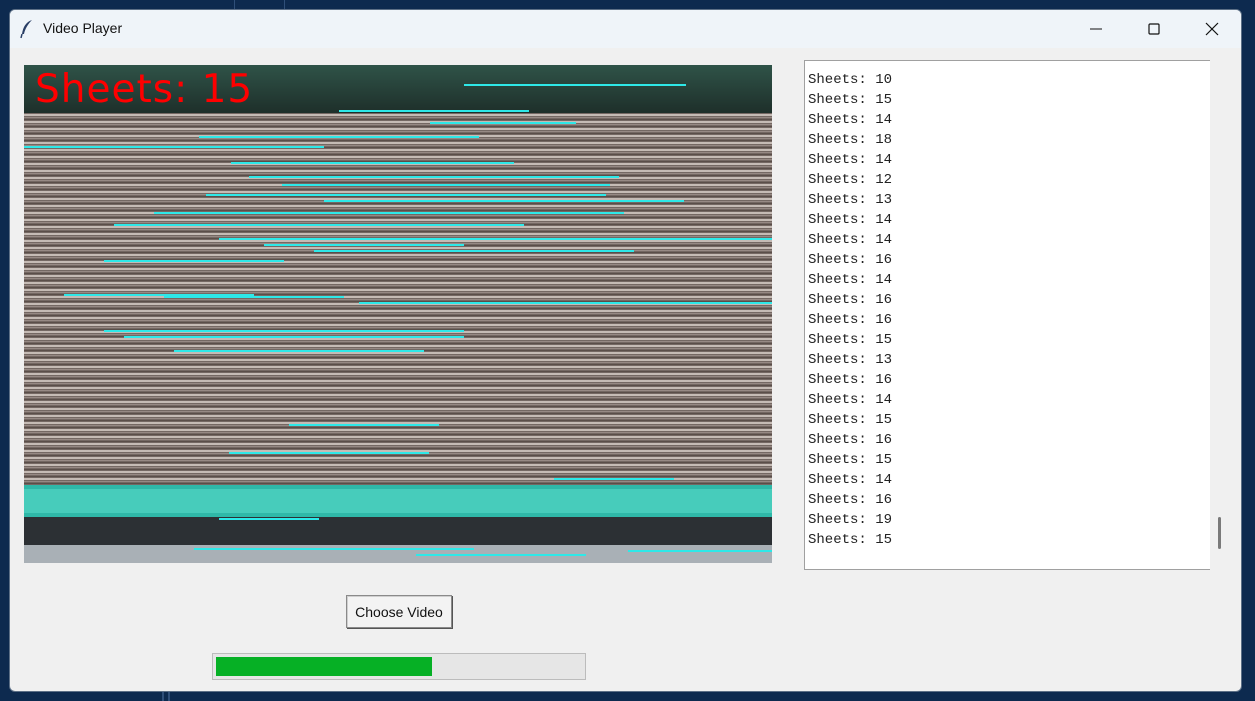 The image size is (1255, 701). I want to click on maximize-icon, so click(1154, 29).